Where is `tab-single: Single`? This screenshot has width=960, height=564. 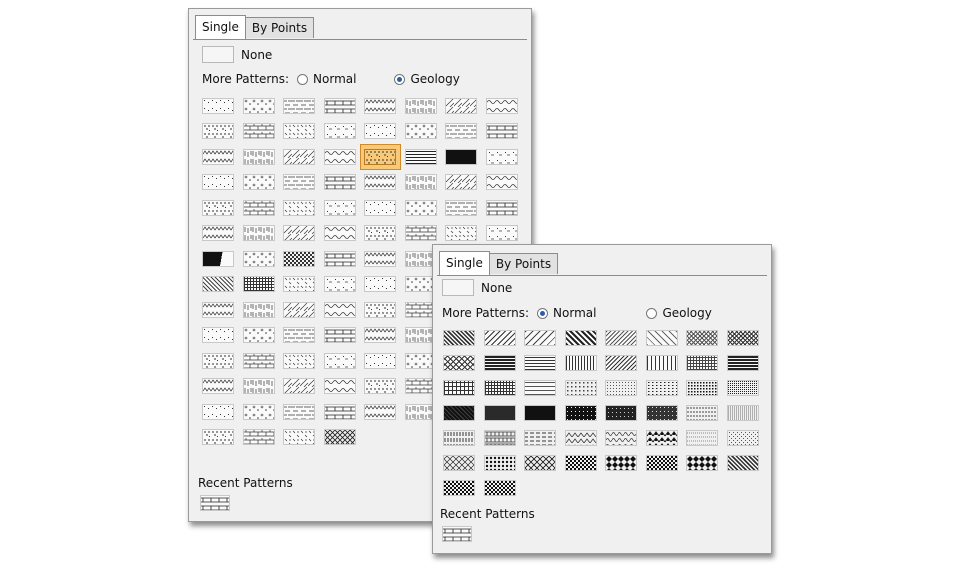 tab-single: Single is located at coordinates (464, 263).